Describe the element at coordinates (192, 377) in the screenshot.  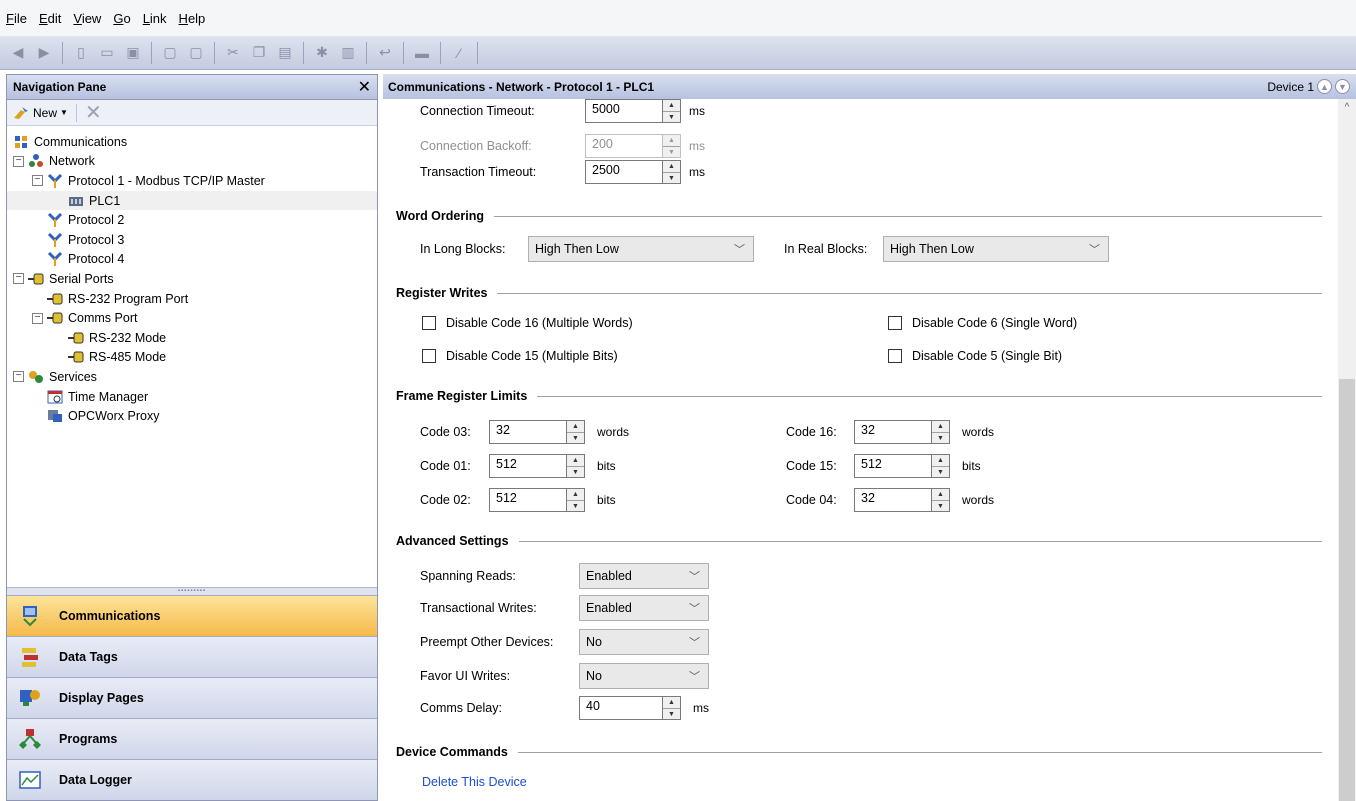
I see `tree-item-services: − Services` at that location.